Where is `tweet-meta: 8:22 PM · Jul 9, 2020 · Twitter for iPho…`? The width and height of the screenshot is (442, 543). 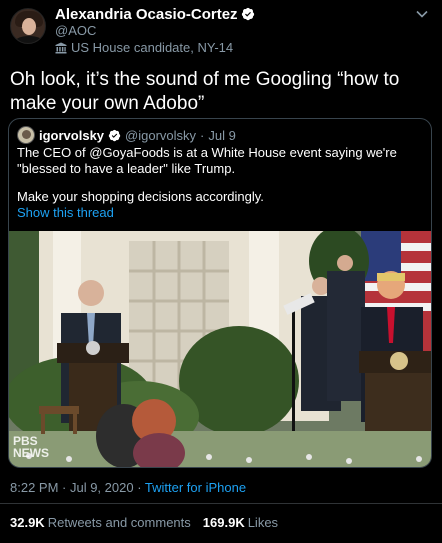 tweet-meta: 8:22 PM · Jul 9, 2020 · Twitter for iPho… is located at coordinates (128, 487).